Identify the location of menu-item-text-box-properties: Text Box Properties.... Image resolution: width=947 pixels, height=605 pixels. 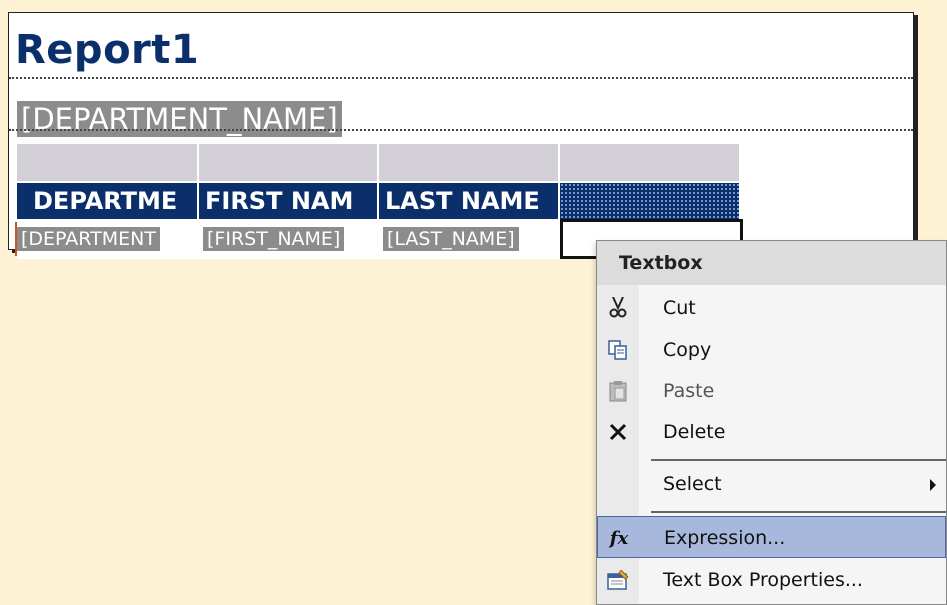
(771, 580).